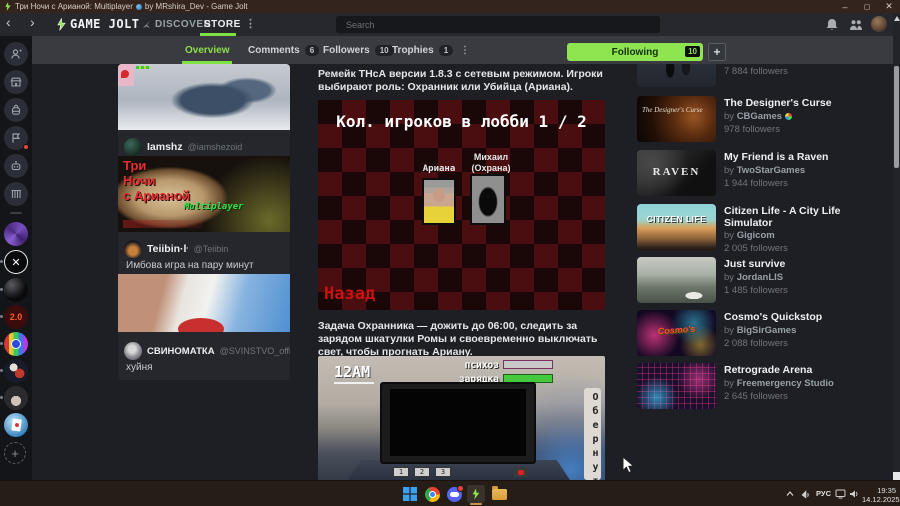  What do you see at coordinates (432, 494) in the screenshot?
I see `taskbar-chrome-button` at bounding box center [432, 494].